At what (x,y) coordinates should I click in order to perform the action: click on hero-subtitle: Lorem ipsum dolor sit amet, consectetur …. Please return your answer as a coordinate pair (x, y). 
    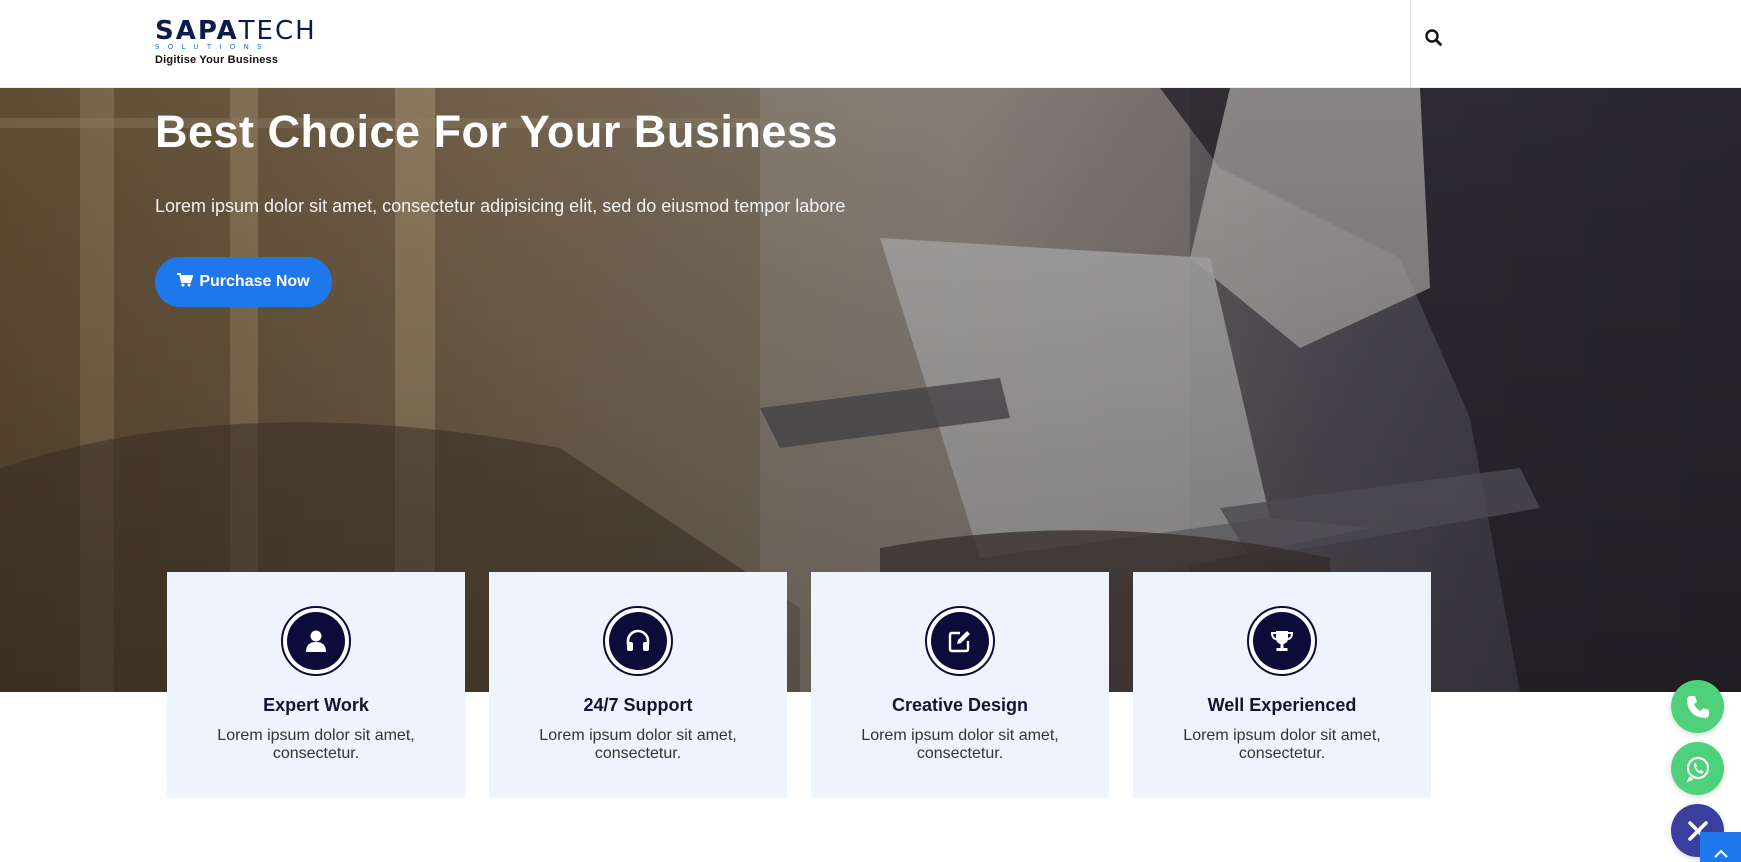
    Looking at the image, I should click on (500, 206).